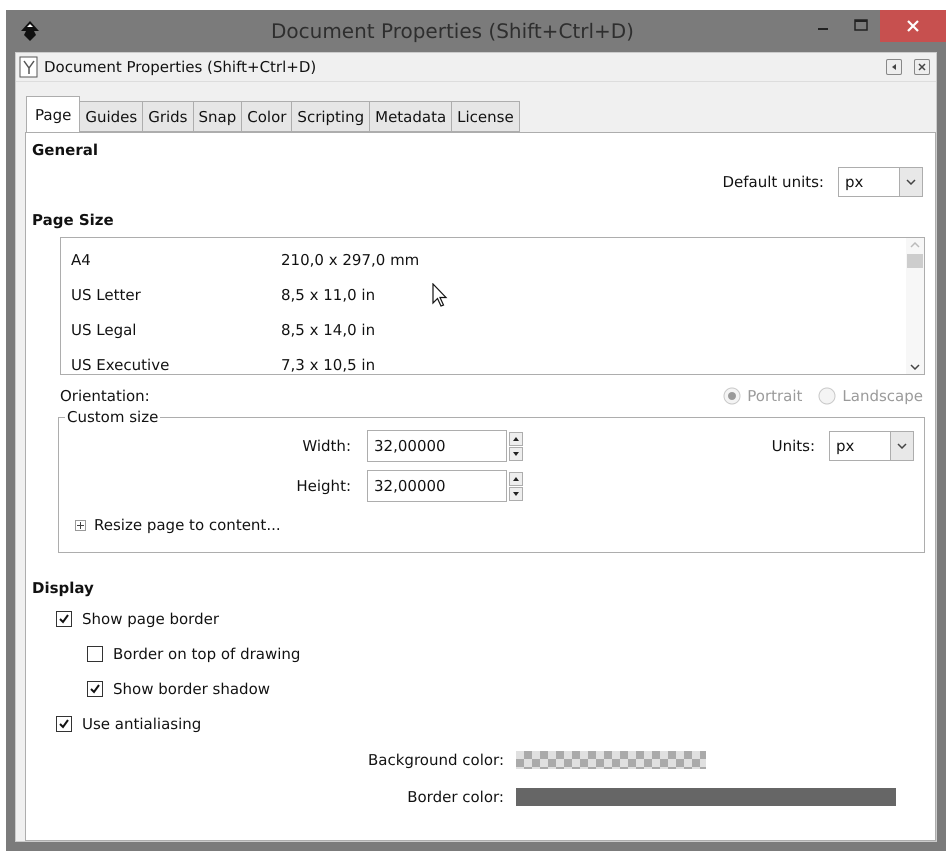 The width and height of the screenshot is (950, 857). I want to click on scrollbar, so click(915, 306).